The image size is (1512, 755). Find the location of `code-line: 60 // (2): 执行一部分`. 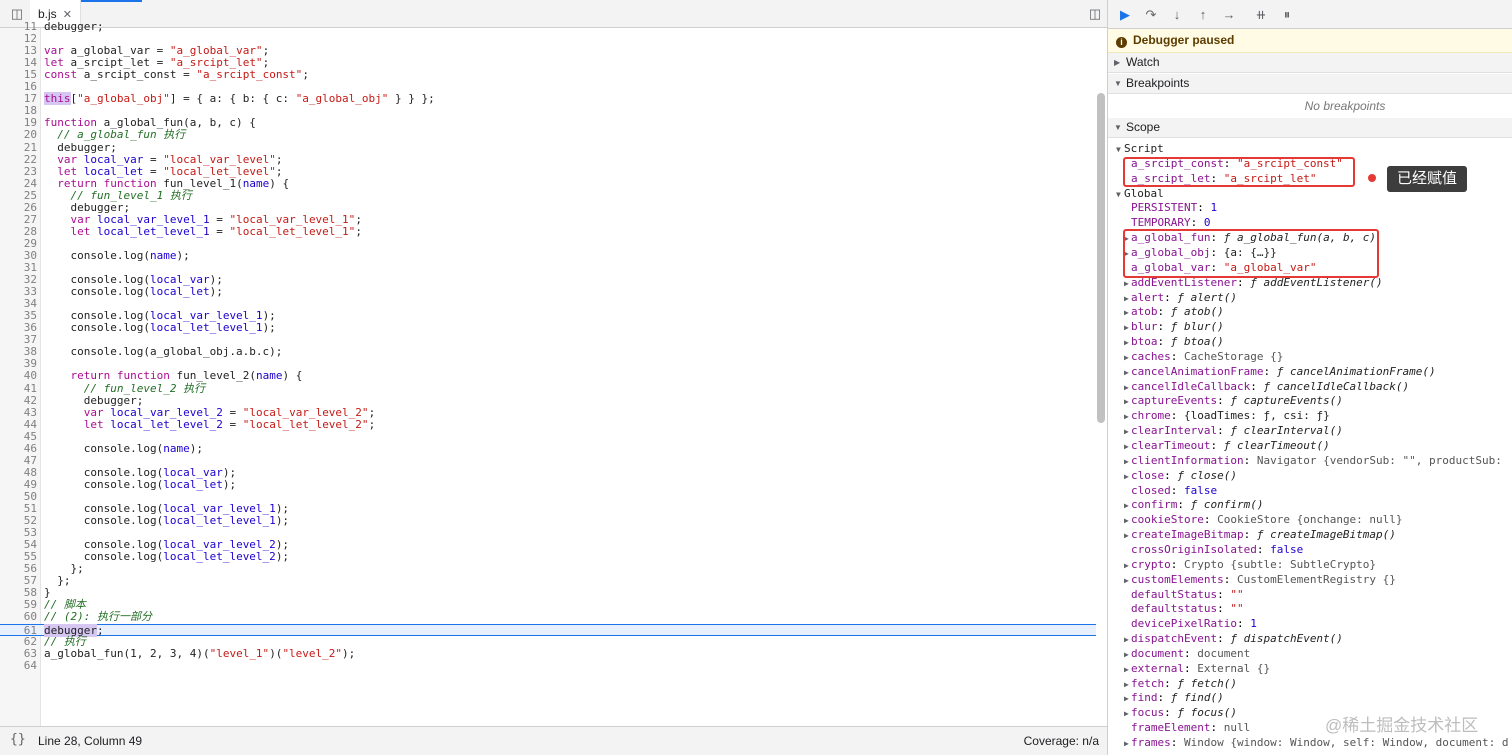

code-line: 60 // (2): 执行一部分 is located at coordinates (548, 617).